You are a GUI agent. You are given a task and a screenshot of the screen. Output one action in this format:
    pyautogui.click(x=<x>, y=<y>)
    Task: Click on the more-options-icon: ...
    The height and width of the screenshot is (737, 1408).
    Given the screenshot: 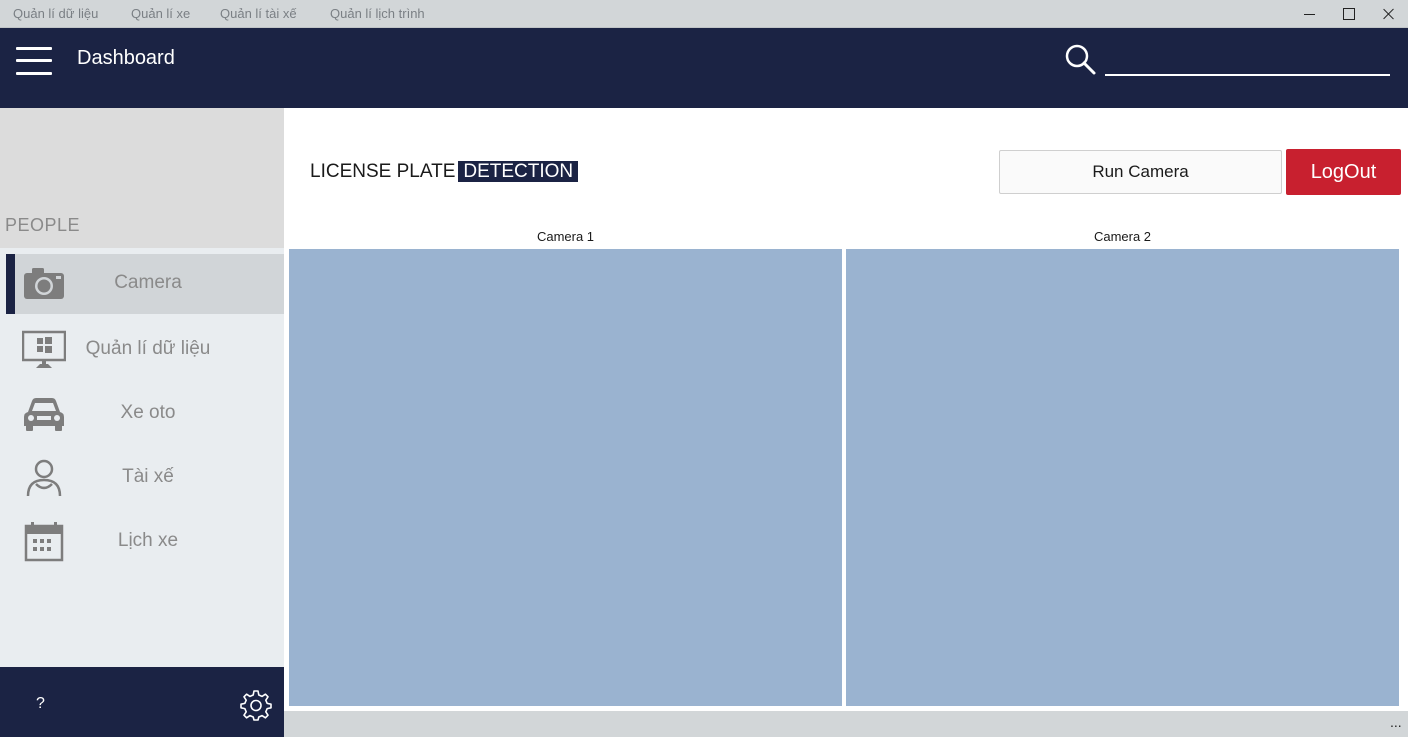 What is the action you would take?
    pyautogui.click(x=1396, y=722)
    